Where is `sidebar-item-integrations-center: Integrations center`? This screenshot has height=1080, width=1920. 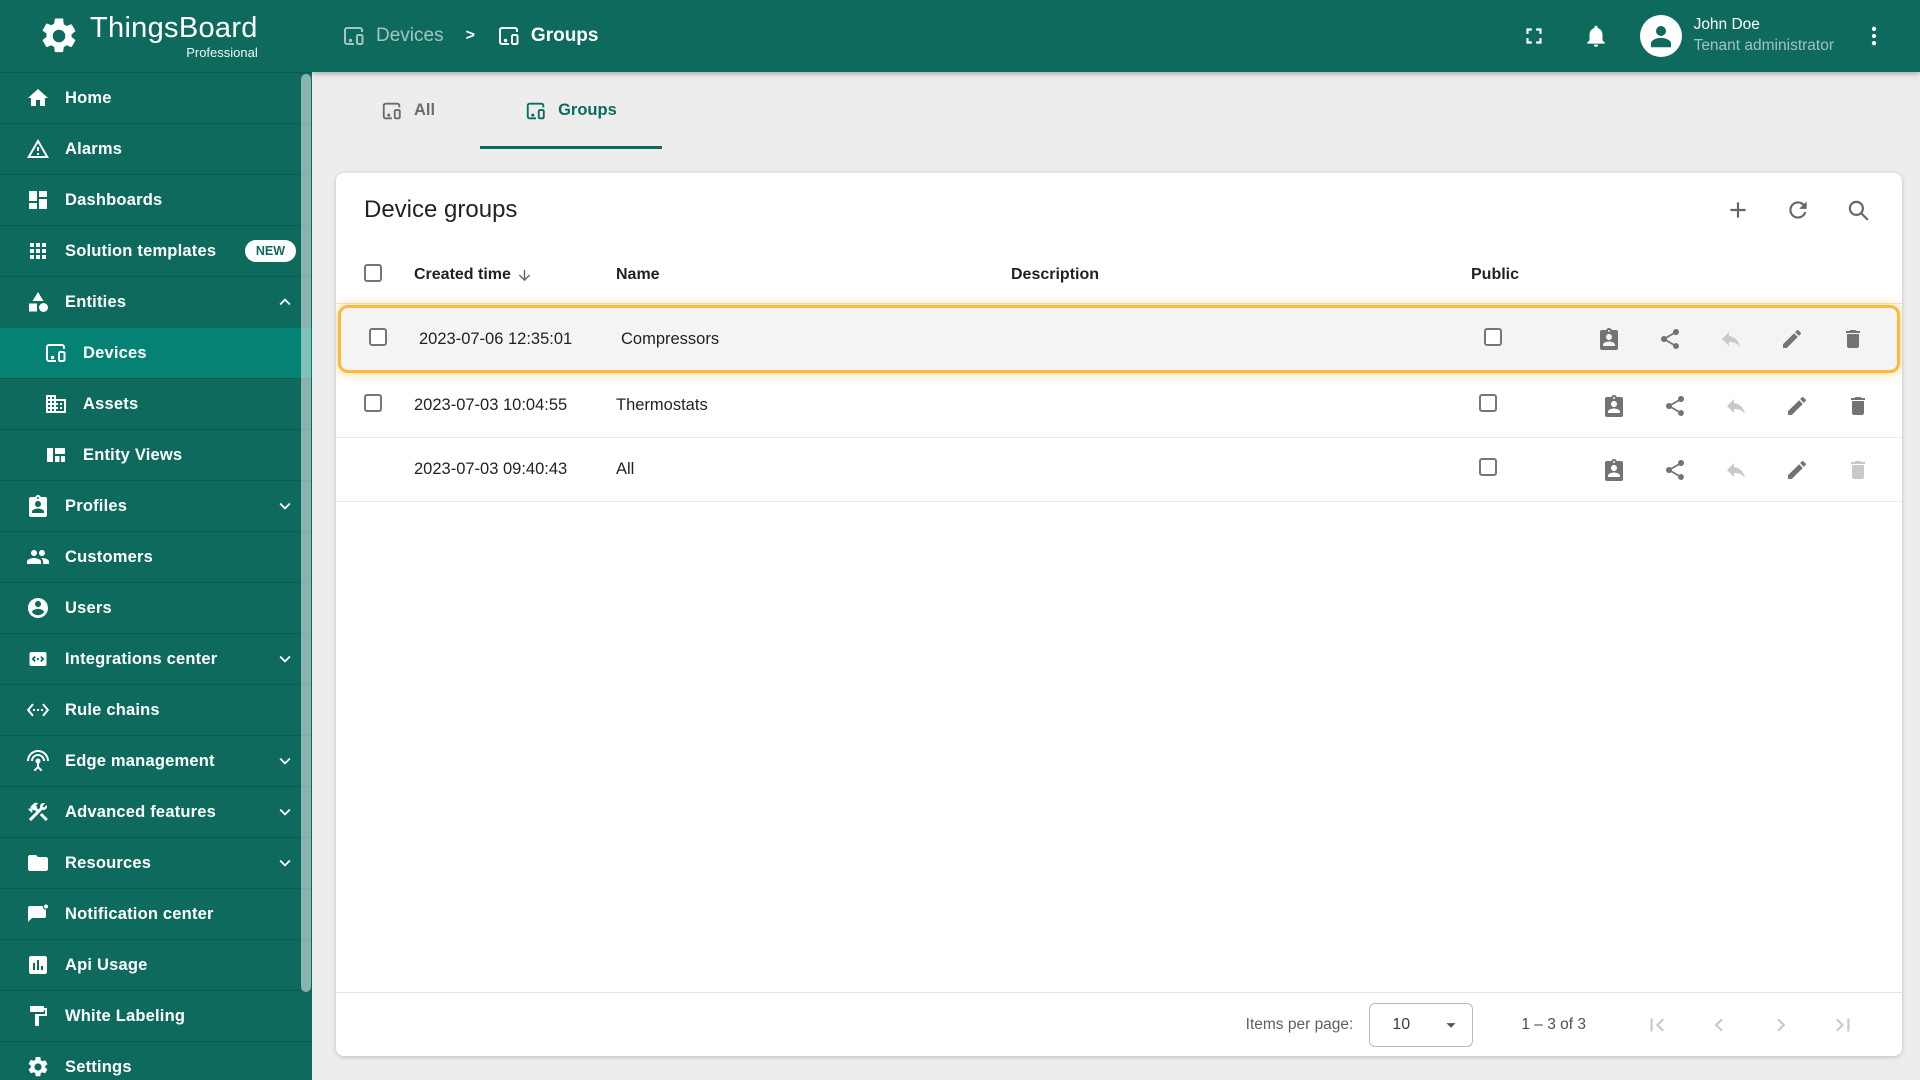
sidebar-item-integrations-center: Integrations center is located at coordinates (156, 658).